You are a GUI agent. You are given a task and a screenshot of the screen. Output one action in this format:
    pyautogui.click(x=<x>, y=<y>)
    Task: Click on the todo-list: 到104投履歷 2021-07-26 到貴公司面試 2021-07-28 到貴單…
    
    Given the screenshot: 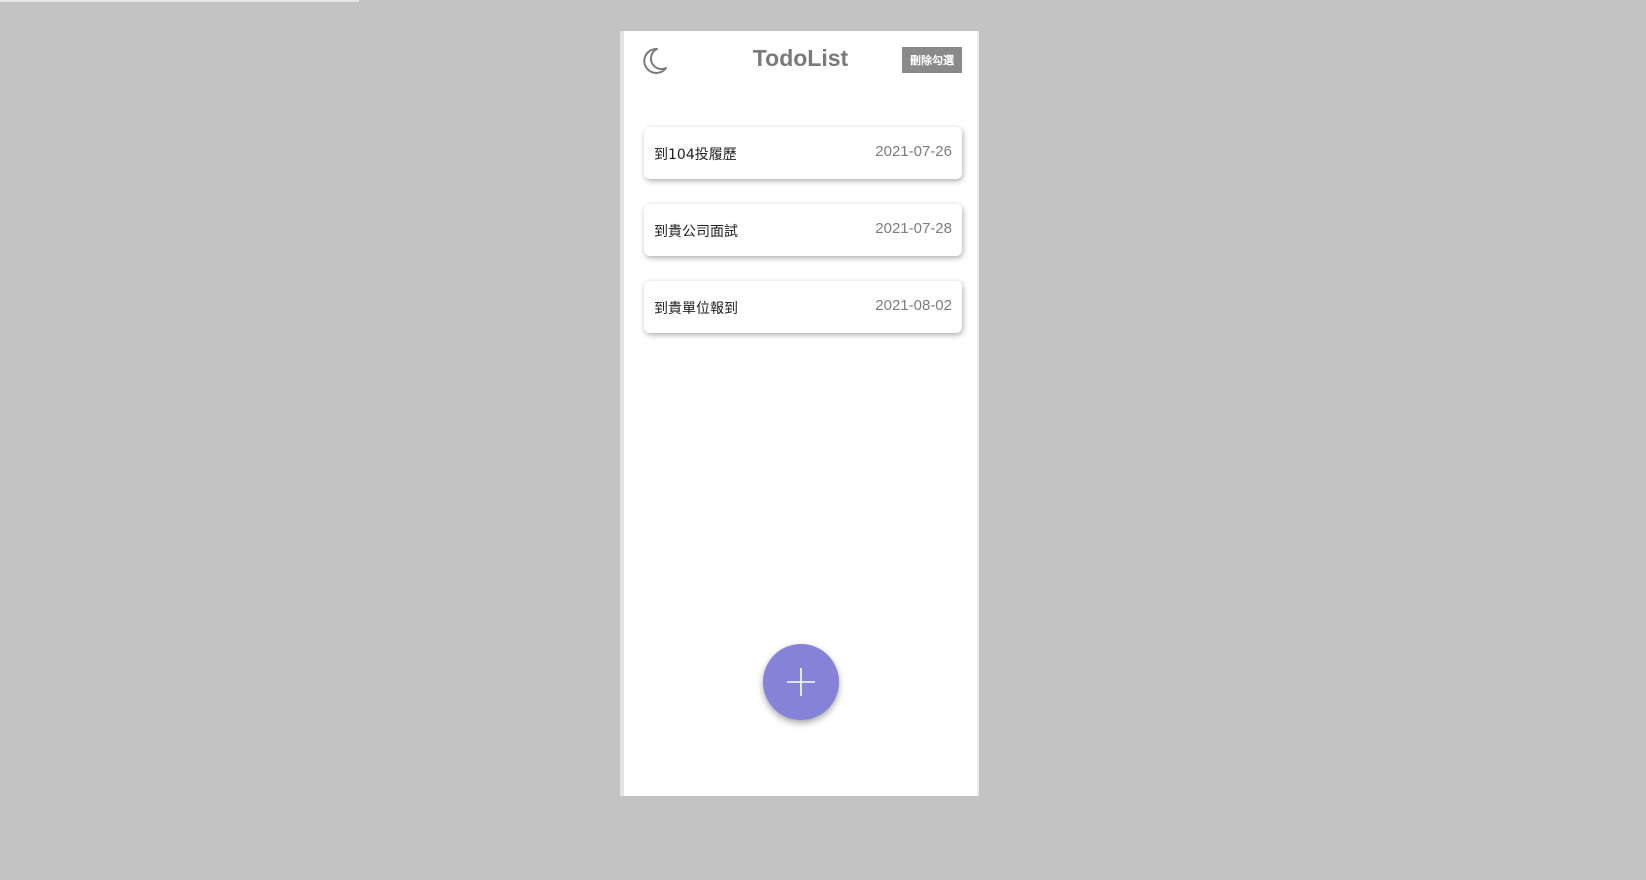 What is the action you would take?
    pyautogui.click(x=803, y=242)
    